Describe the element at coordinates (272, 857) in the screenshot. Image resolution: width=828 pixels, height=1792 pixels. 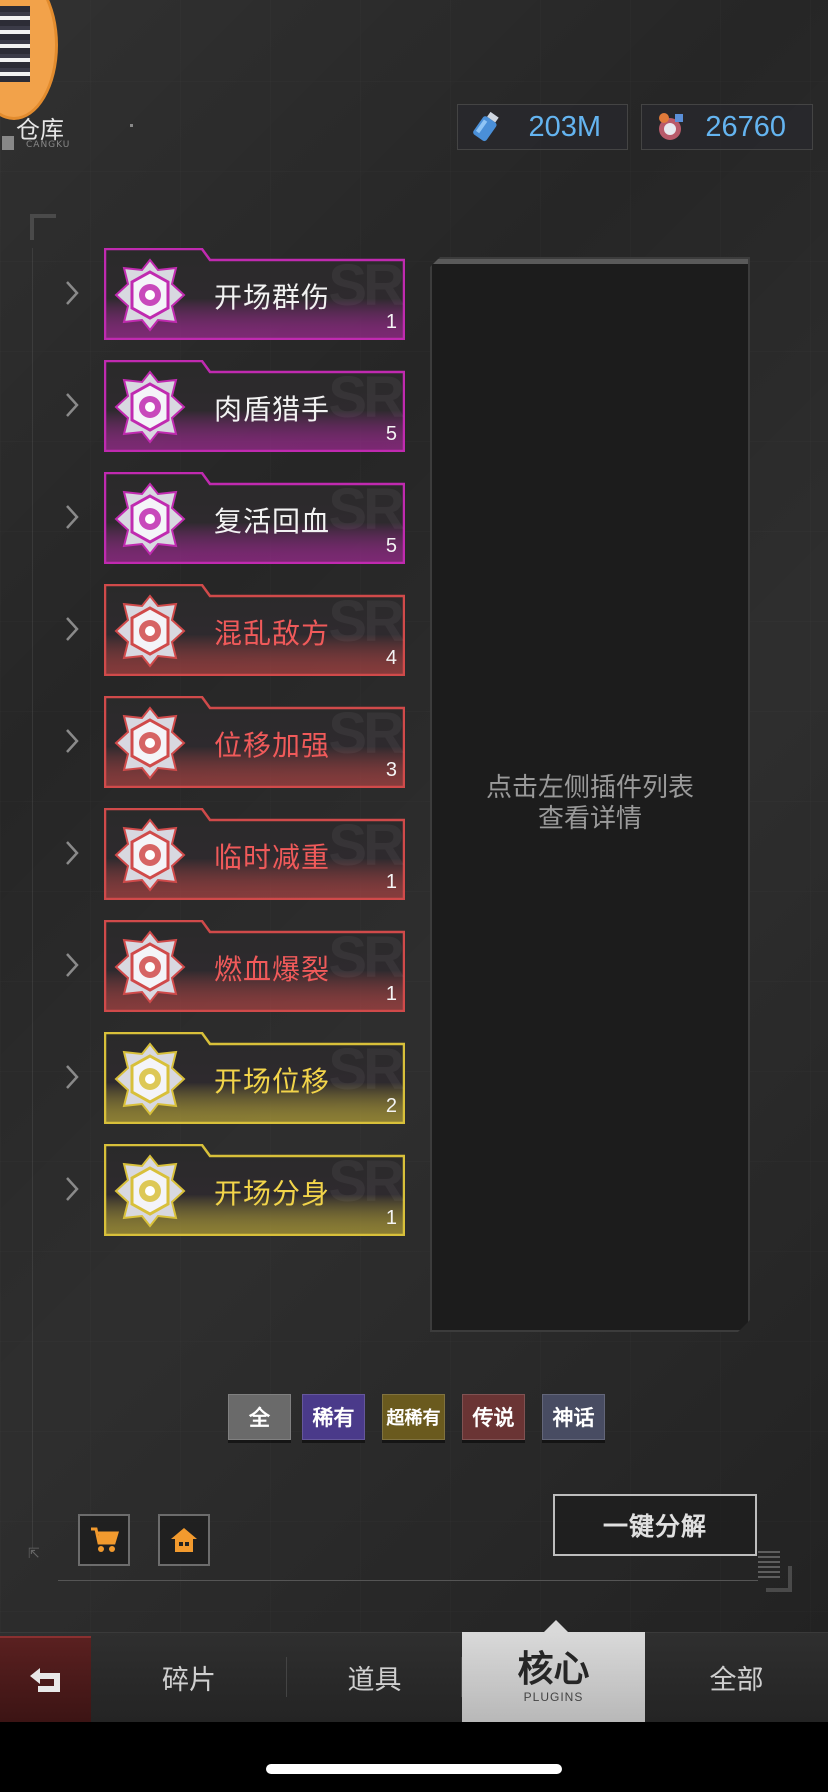
I see `plugin-name: 临时减重` at that location.